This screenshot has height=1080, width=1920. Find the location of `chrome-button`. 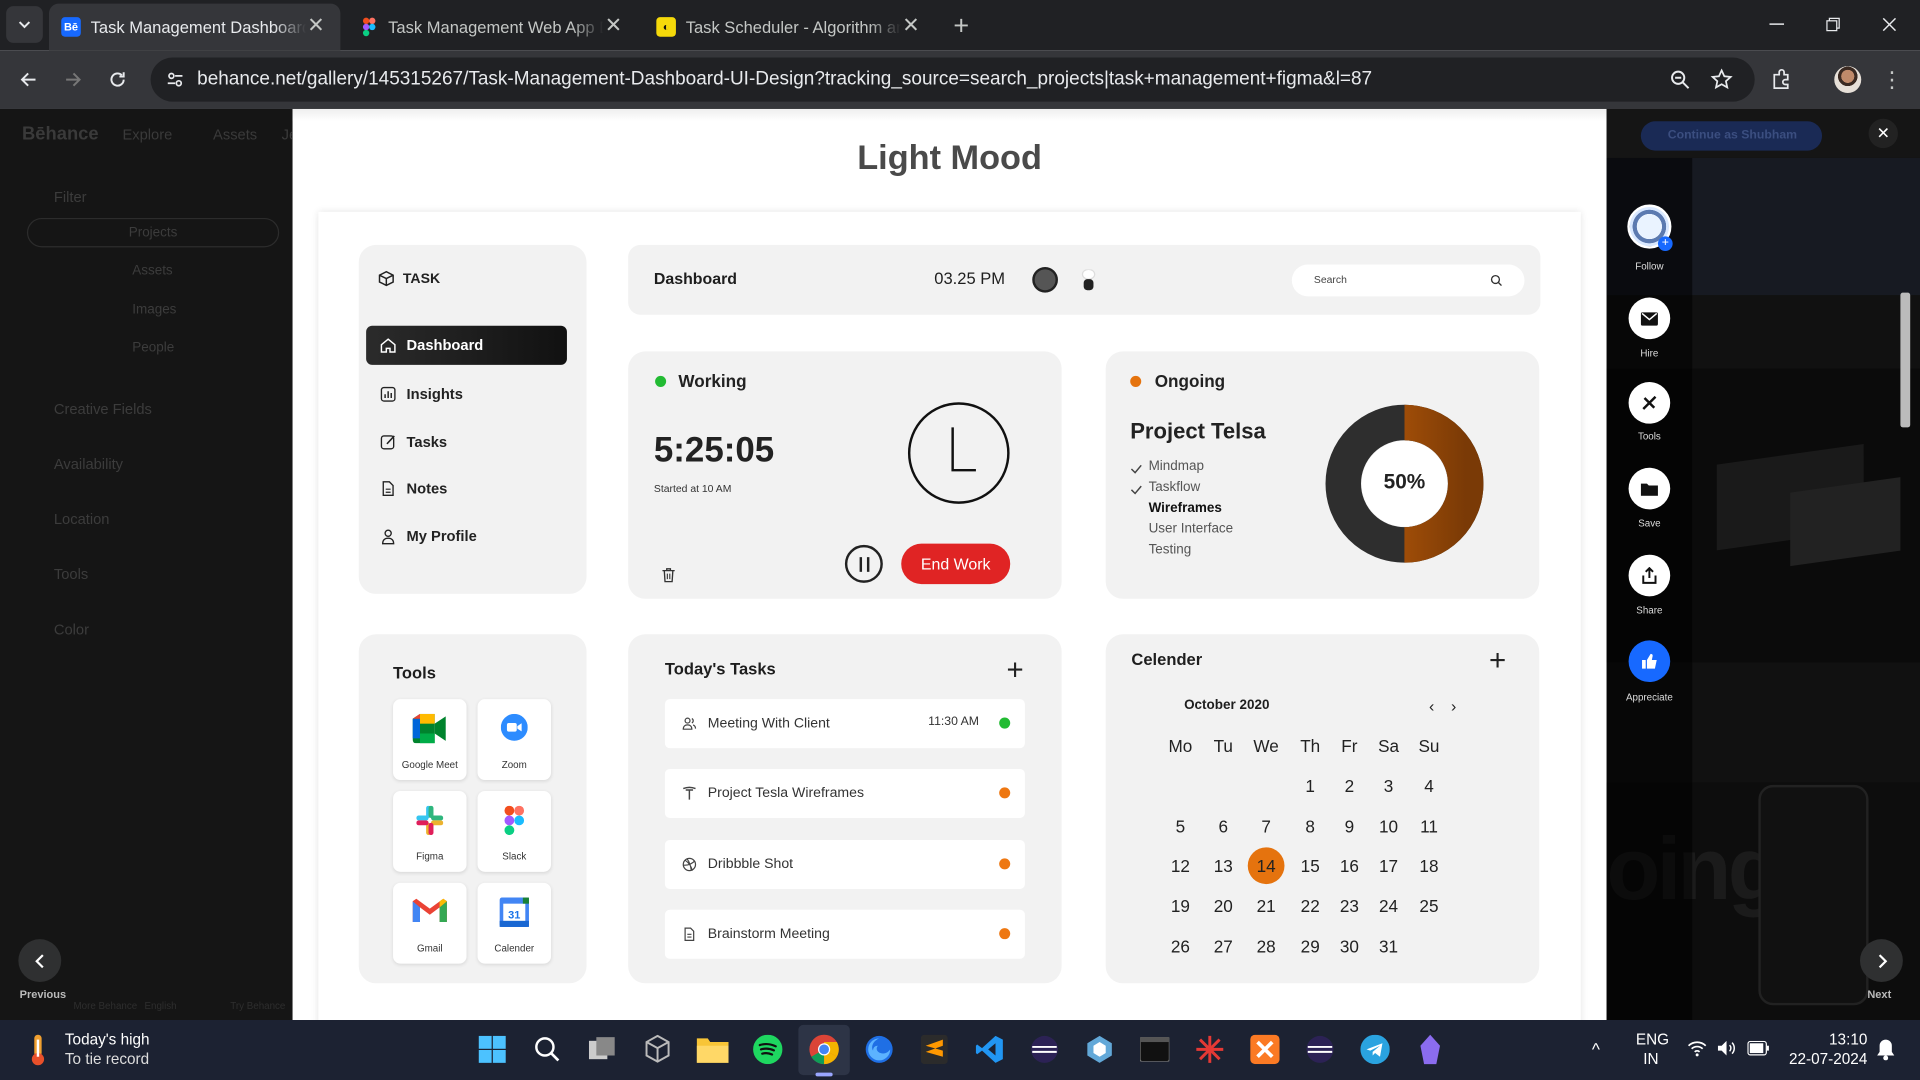

chrome-button is located at coordinates (824, 1049).